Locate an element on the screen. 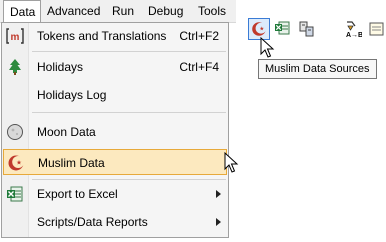 This screenshot has width=386, height=242. menu-item-export-to-excel: Export to Excel is located at coordinates (115, 194).